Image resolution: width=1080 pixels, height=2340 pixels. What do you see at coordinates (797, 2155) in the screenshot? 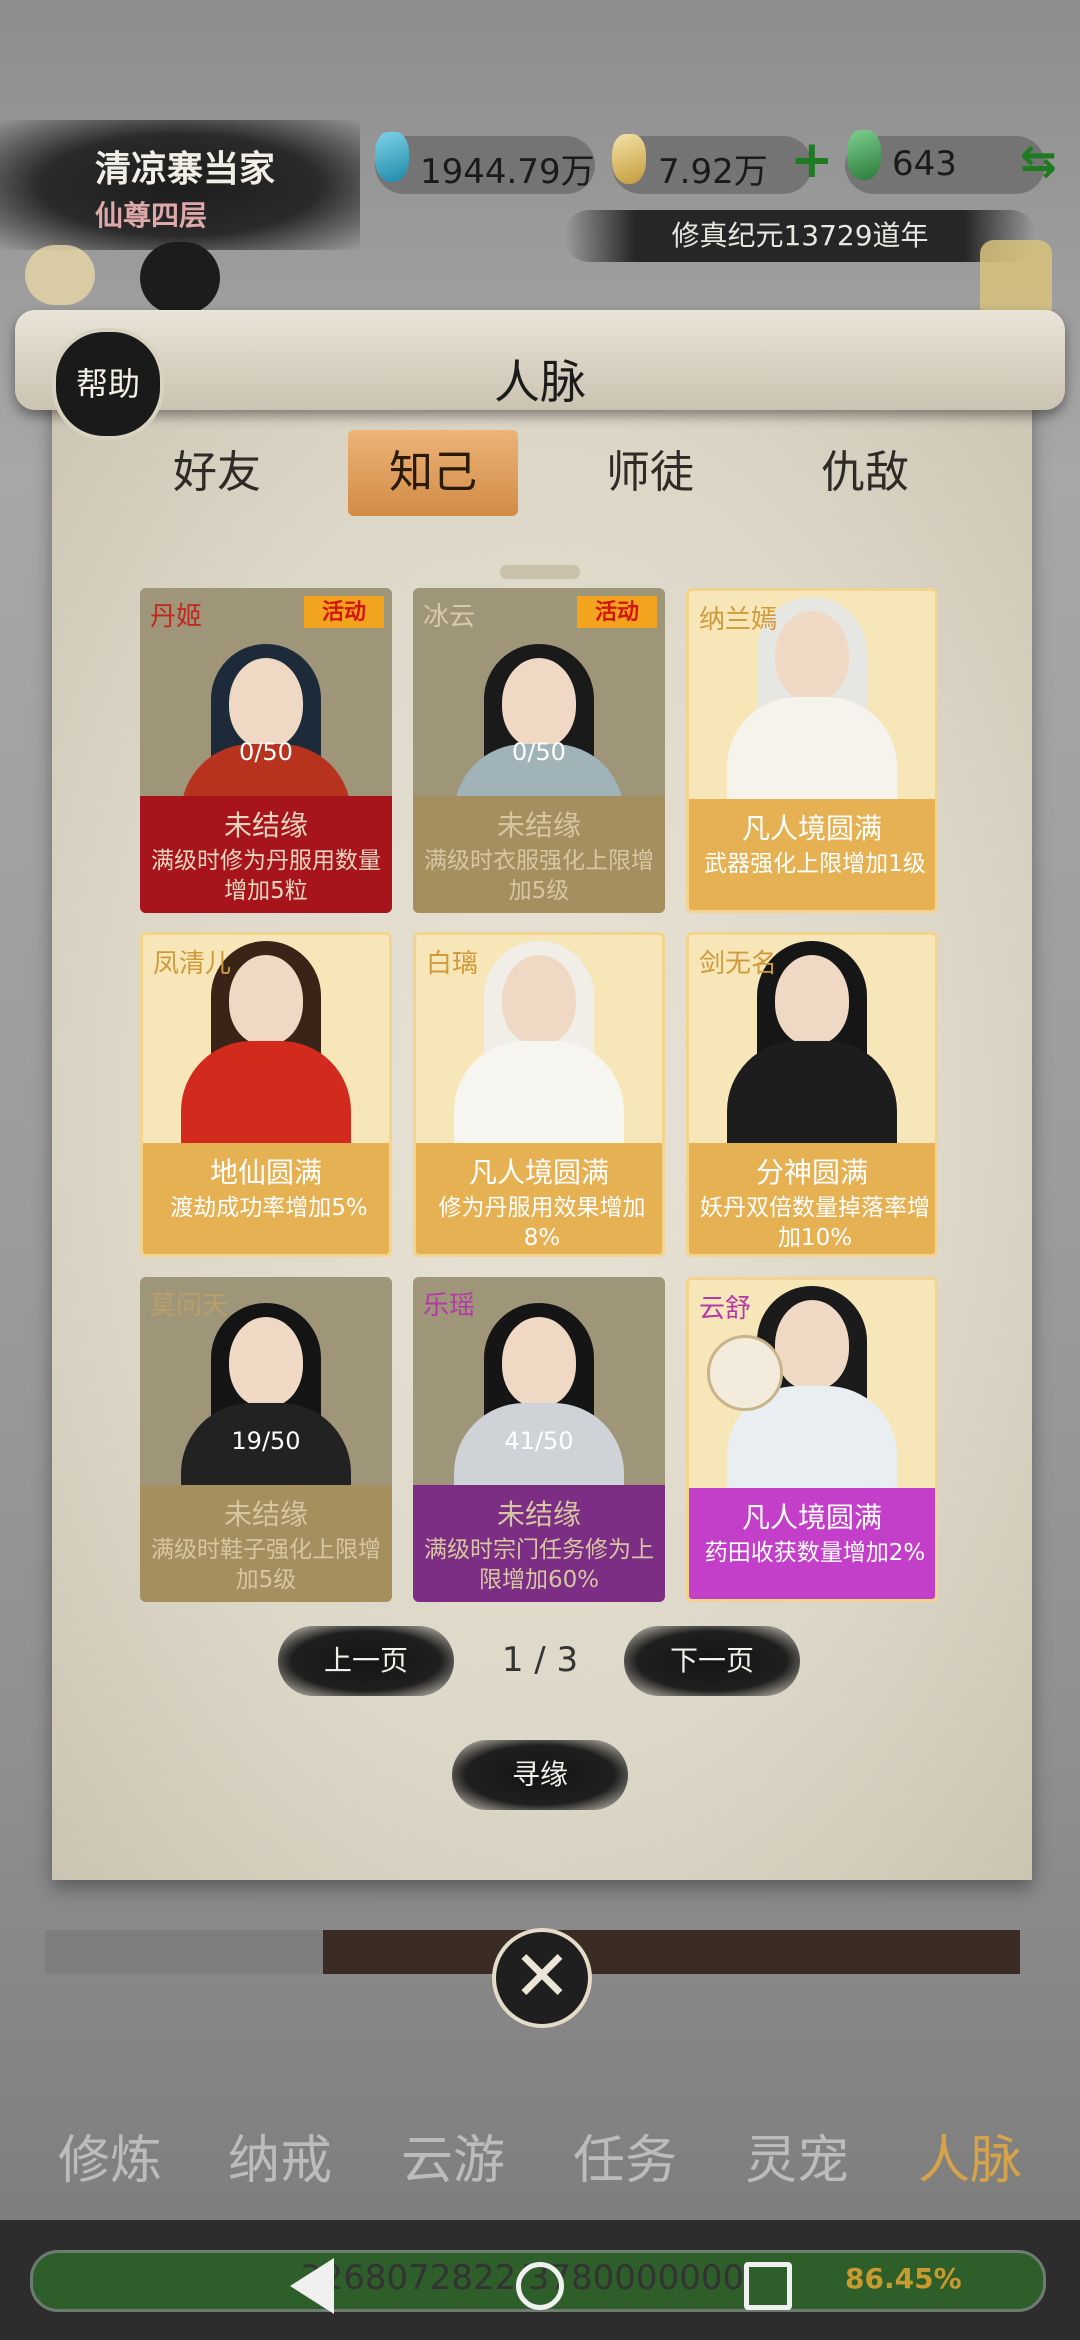
I see `nav-spirit-pets: 灵宠` at bounding box center [797, 2155].